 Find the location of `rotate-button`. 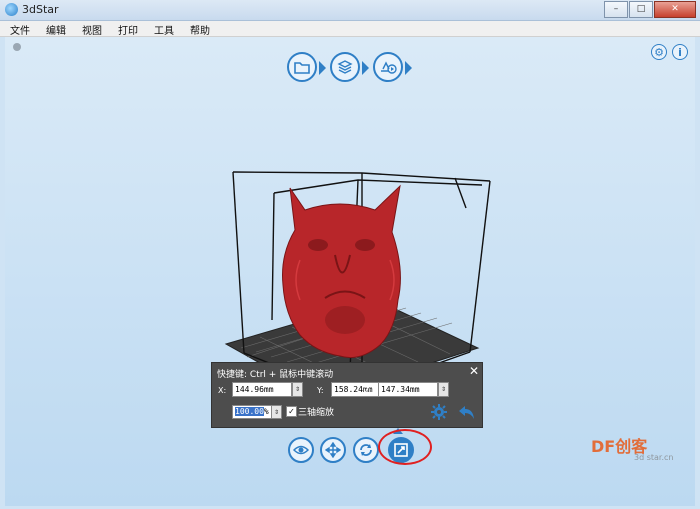

rotate-button is located at coordinates (366, 450).